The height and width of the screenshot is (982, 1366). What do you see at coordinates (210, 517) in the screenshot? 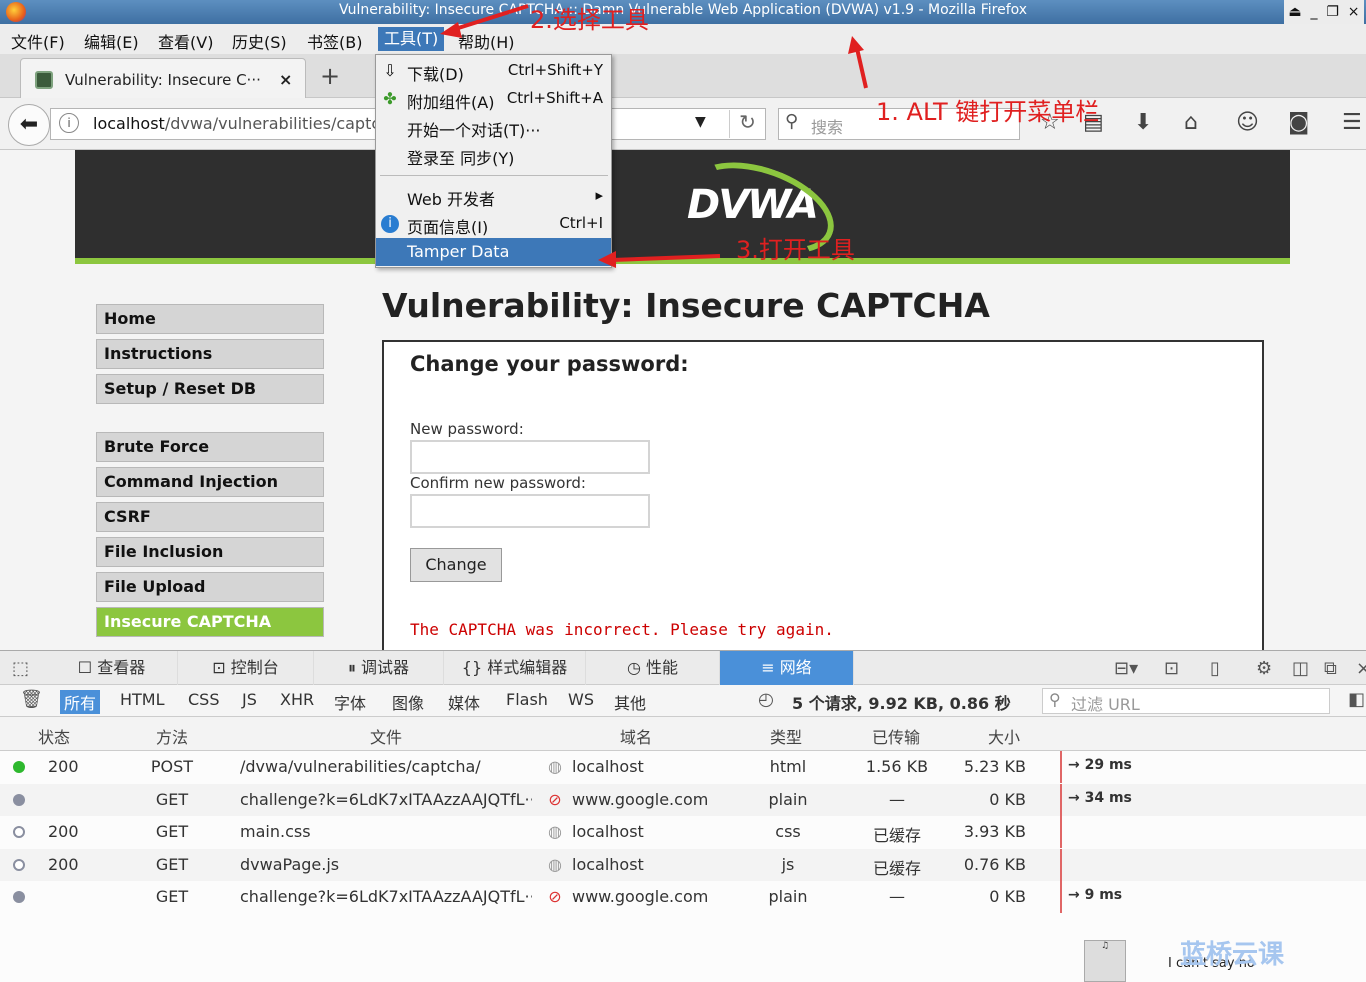
I see `sidebar-item-csrf: CSRF` at bounding box center [210, 517].